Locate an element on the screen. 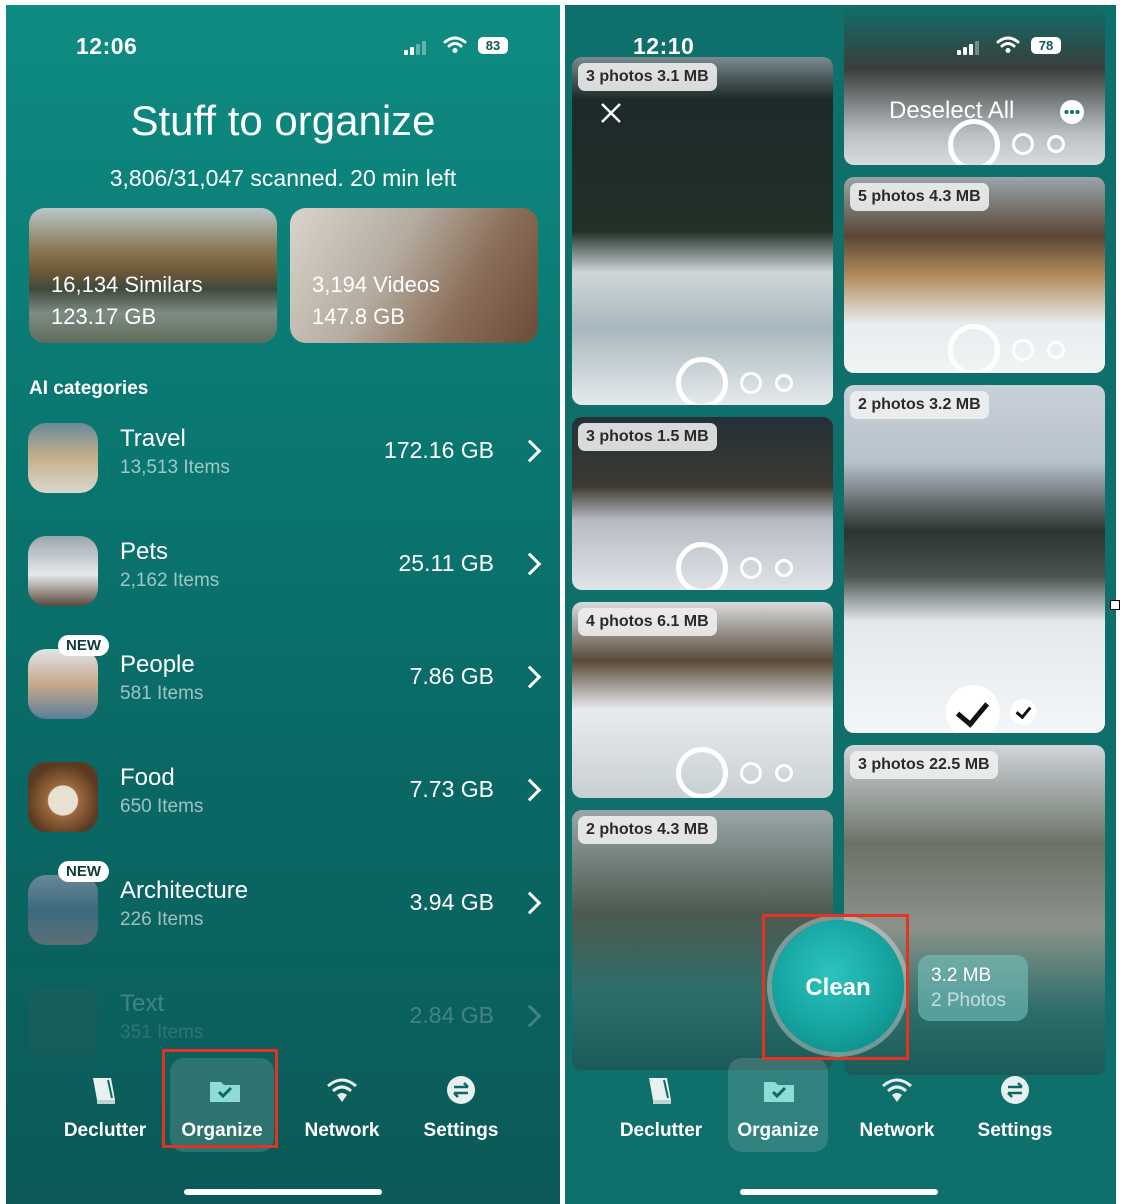 The image size is (1122, 1204). category-count: 351 Items is located at coordinates (162, 1032).